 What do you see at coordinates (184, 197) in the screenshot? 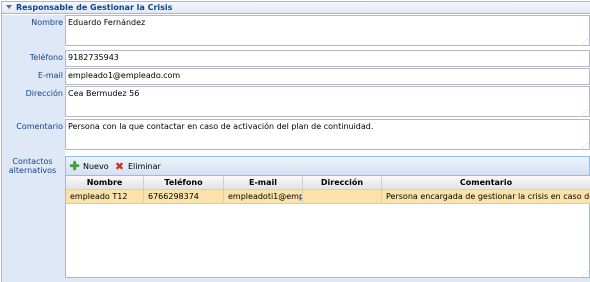
I see `cell-telefono: 6766298374` at bounding box center [184, 197].